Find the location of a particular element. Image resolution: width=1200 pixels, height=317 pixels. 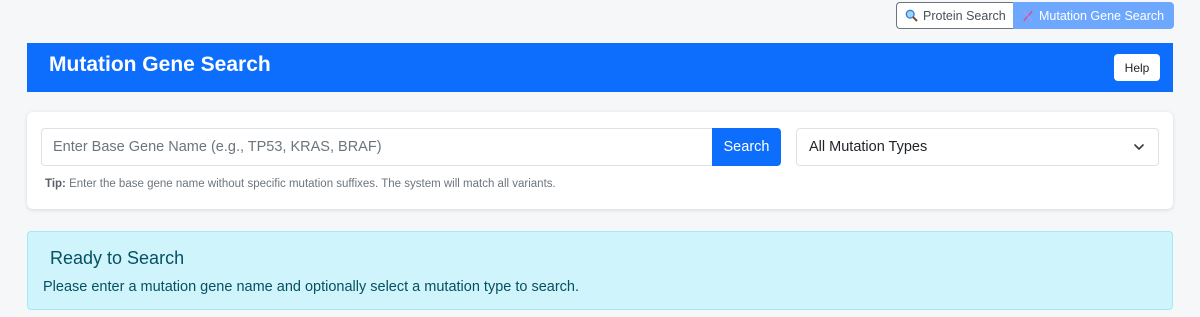

magnifier-icon is located at coordinates (911, 15).